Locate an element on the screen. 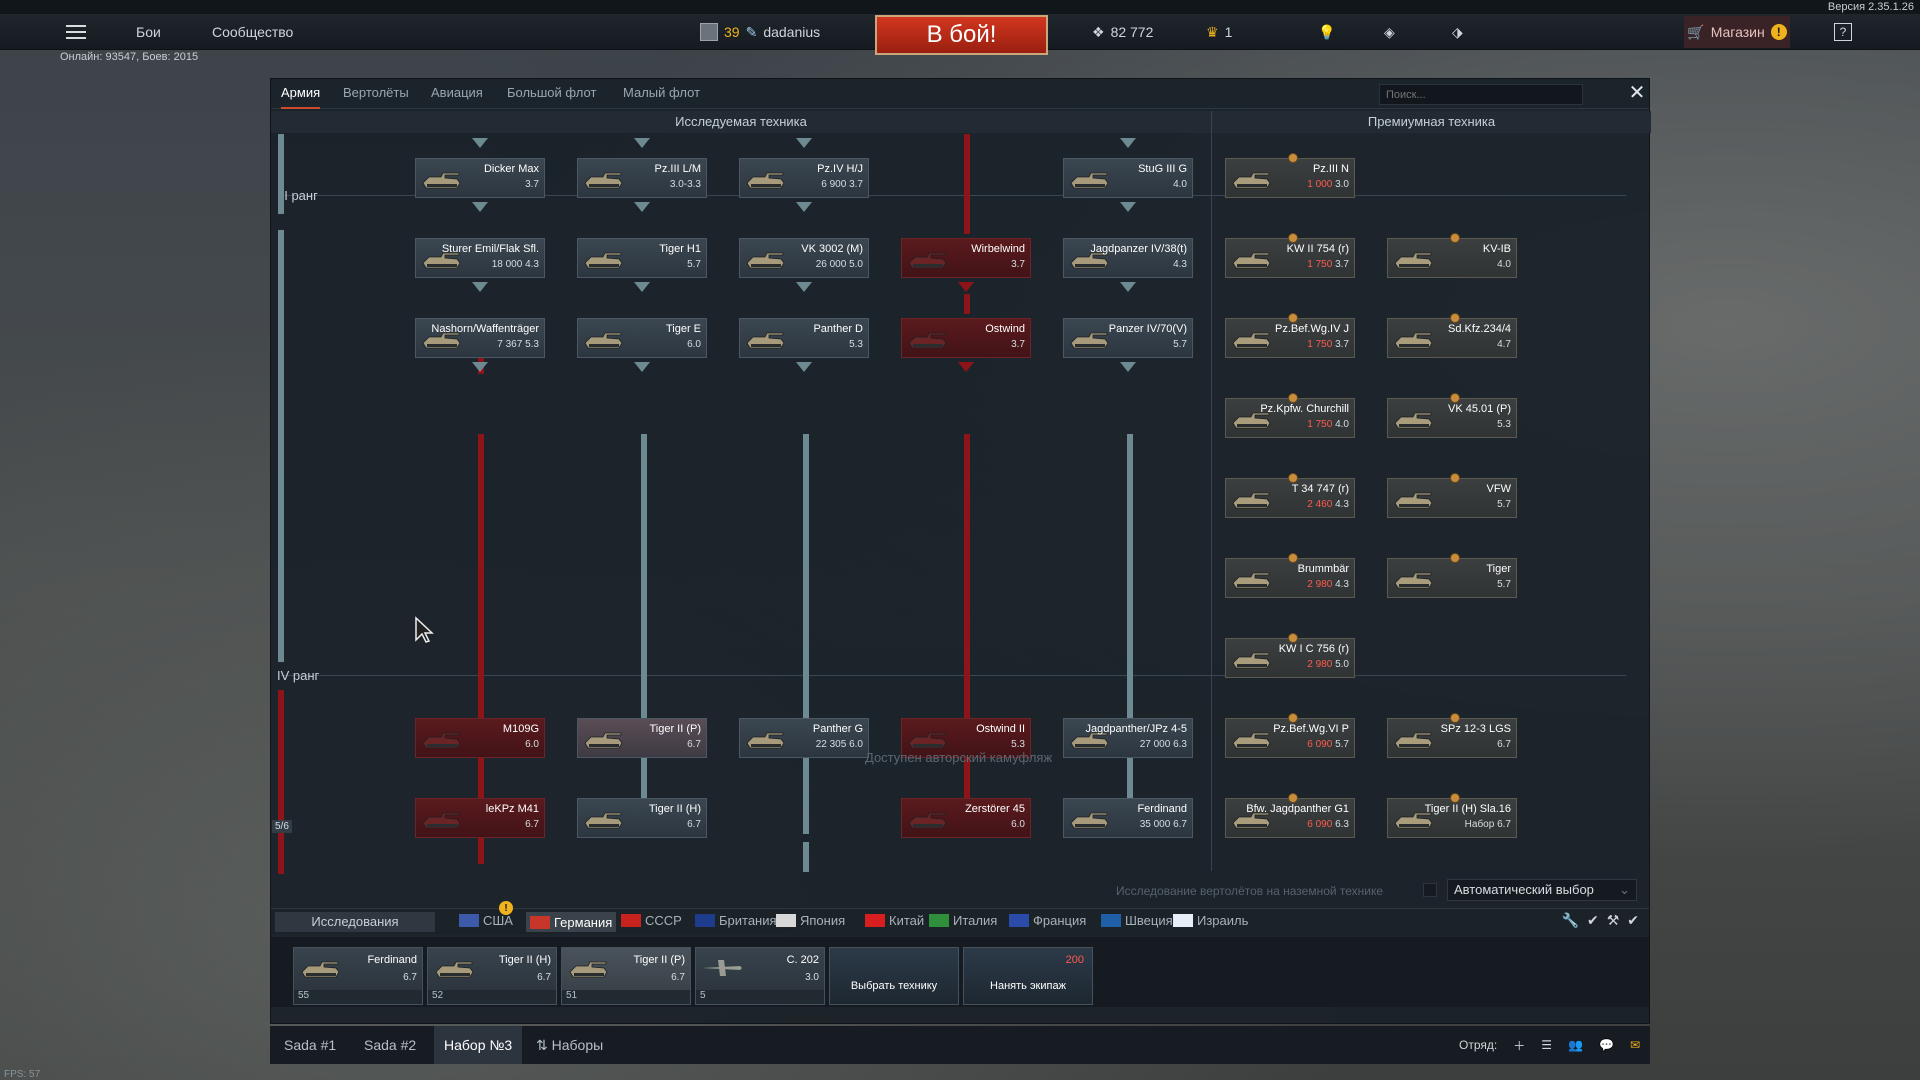 This screenshot has height=1080, width=1920. tab-coastal: Малый флот is located at coordinates (661, 94).